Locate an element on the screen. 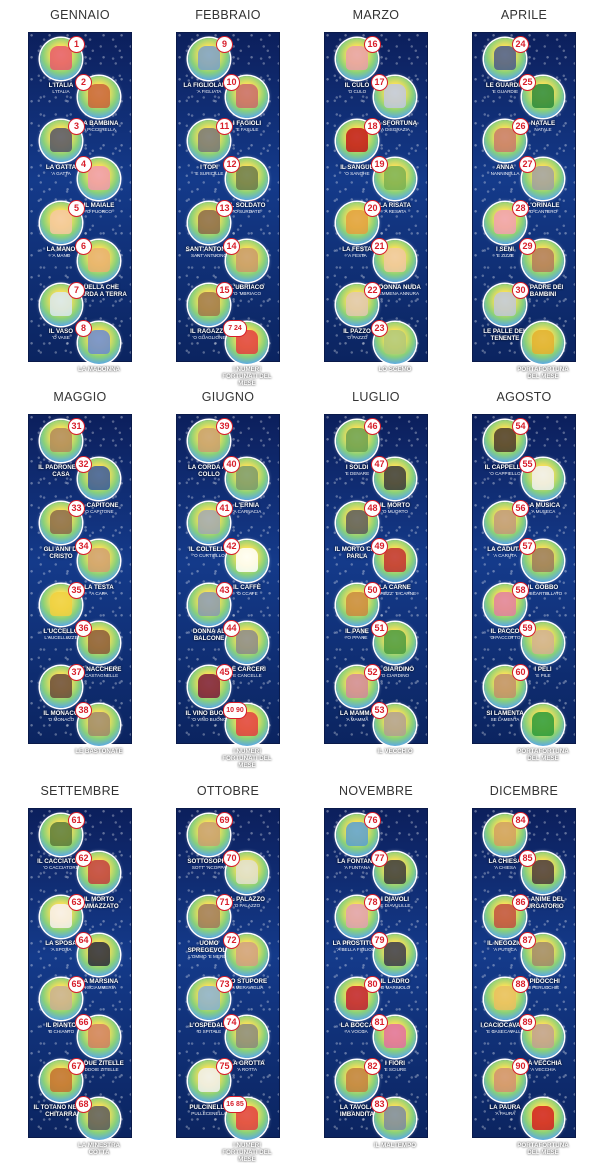  item-bubble: 38 is located at coordinates (97, 724).